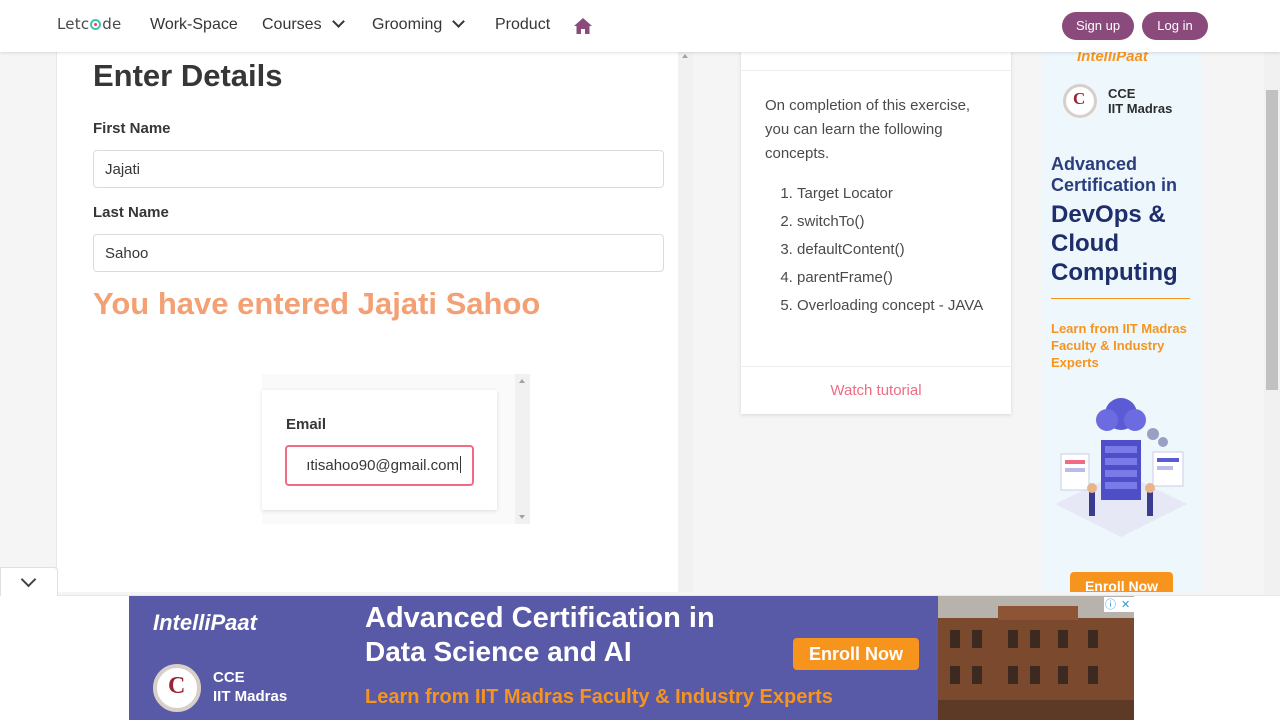 This screenshot has height=721, width=1280. What do you see at coordinates (896, 306) in the screenshot?
I see `concept-item: Overloading concept - JAVA` at bounding box center [896, 306].